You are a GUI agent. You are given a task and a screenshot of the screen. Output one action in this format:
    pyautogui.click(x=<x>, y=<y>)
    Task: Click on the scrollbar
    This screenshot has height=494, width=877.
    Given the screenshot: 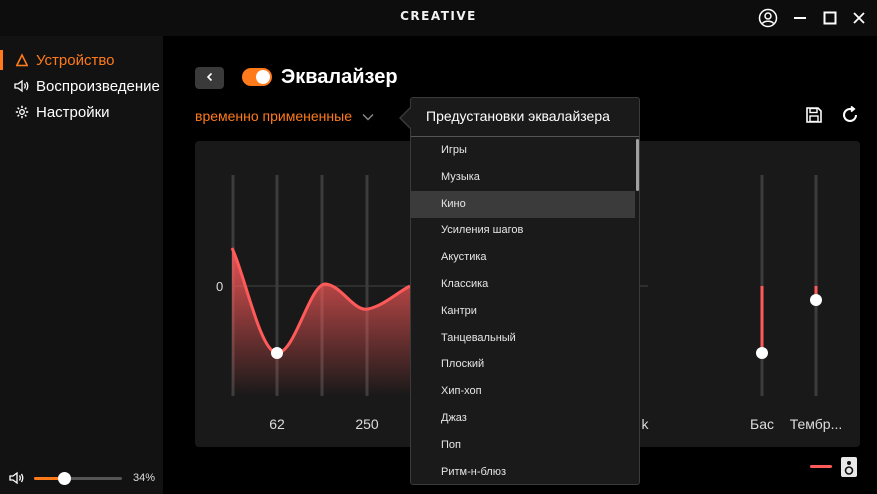 What is the action you would take?
    pyautogui.click(x=637, y=165)
    